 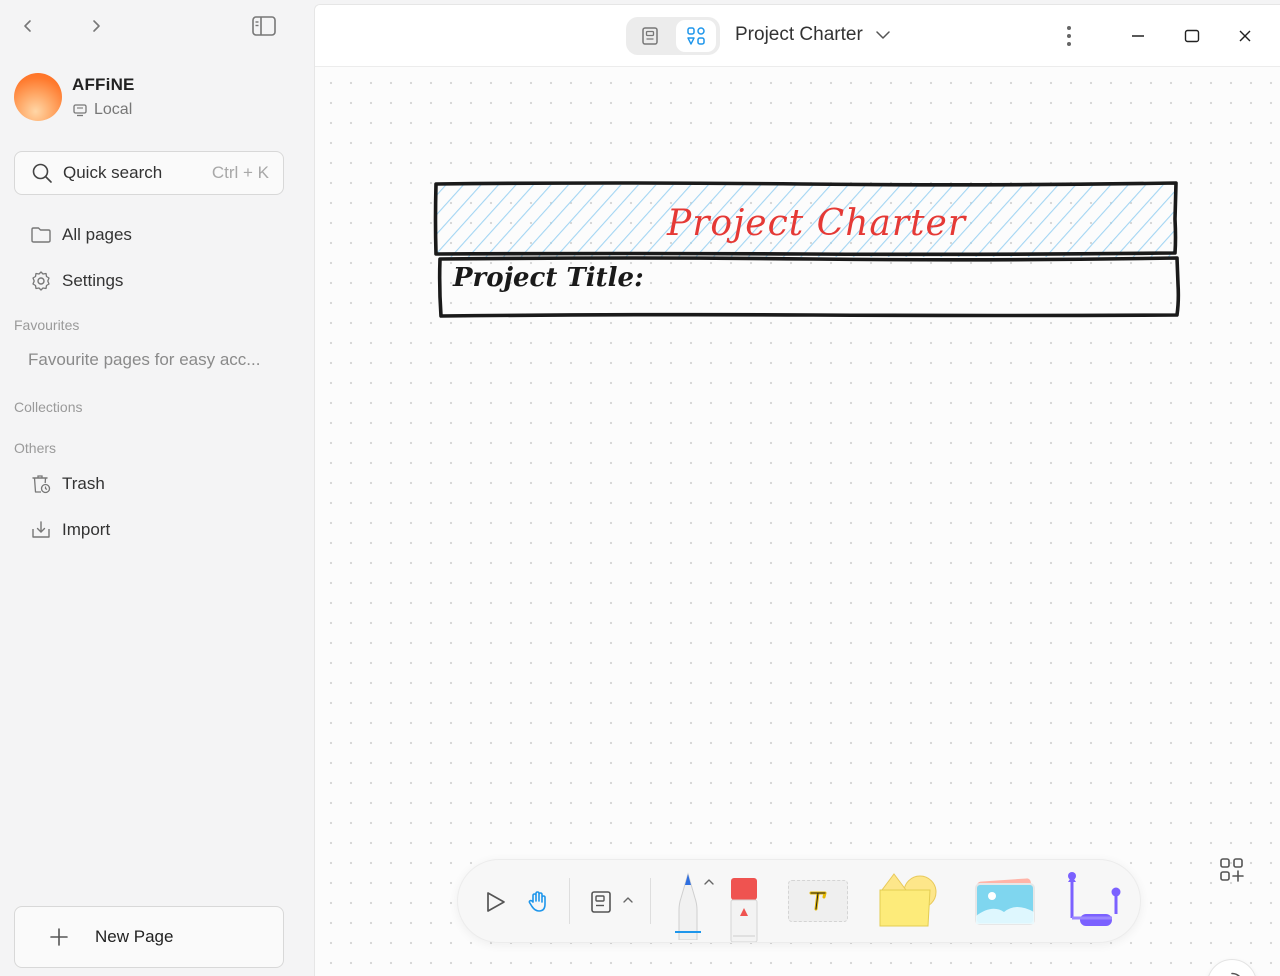 I want to click on add-block-grid-icon, so click(x=1232, y=870).